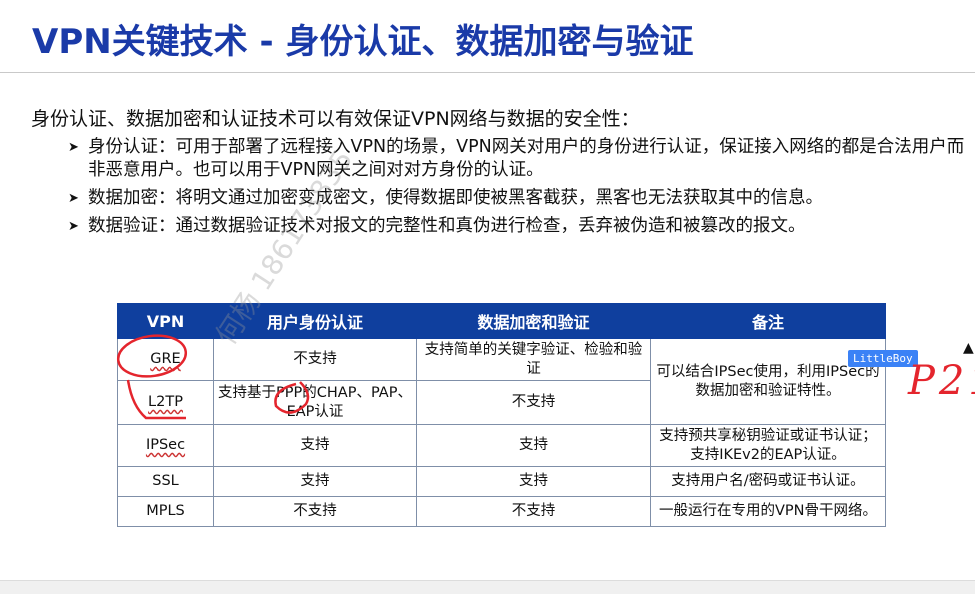  Describe the element at coordinates (968, 348) in the screenshot. I see `pen-cursor-icon: ▲` at that location.